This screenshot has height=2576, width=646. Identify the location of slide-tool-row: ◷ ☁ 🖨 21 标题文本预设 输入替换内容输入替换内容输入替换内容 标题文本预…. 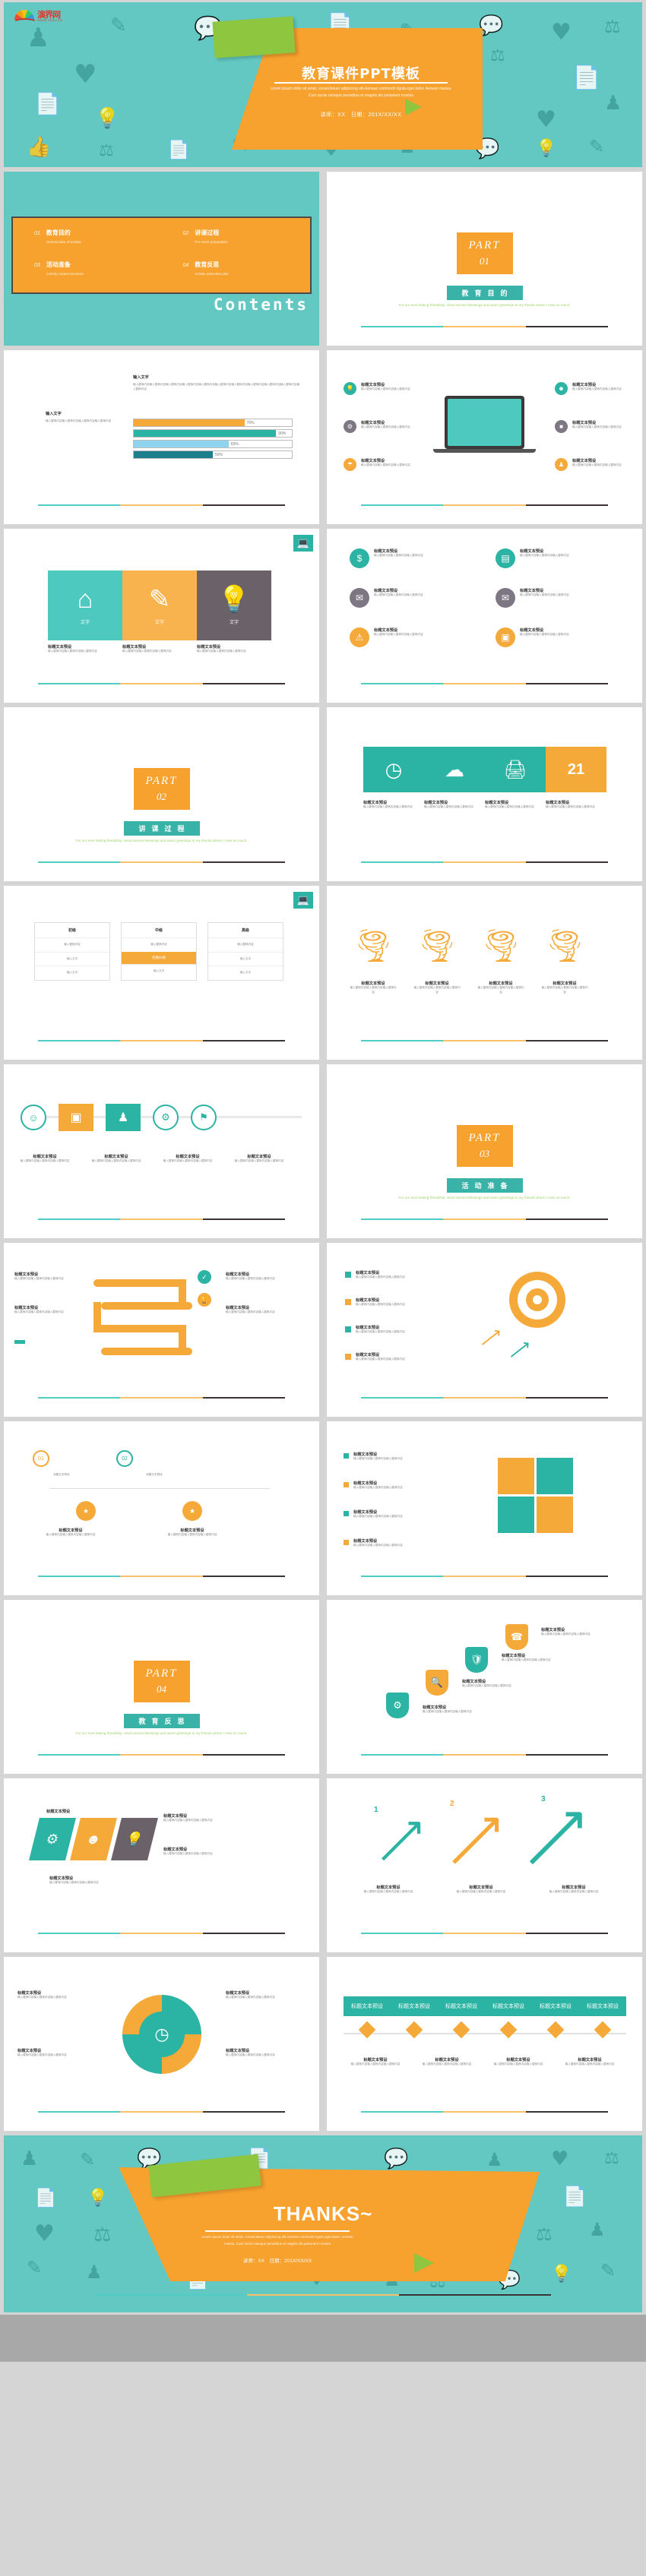
(484, 794).